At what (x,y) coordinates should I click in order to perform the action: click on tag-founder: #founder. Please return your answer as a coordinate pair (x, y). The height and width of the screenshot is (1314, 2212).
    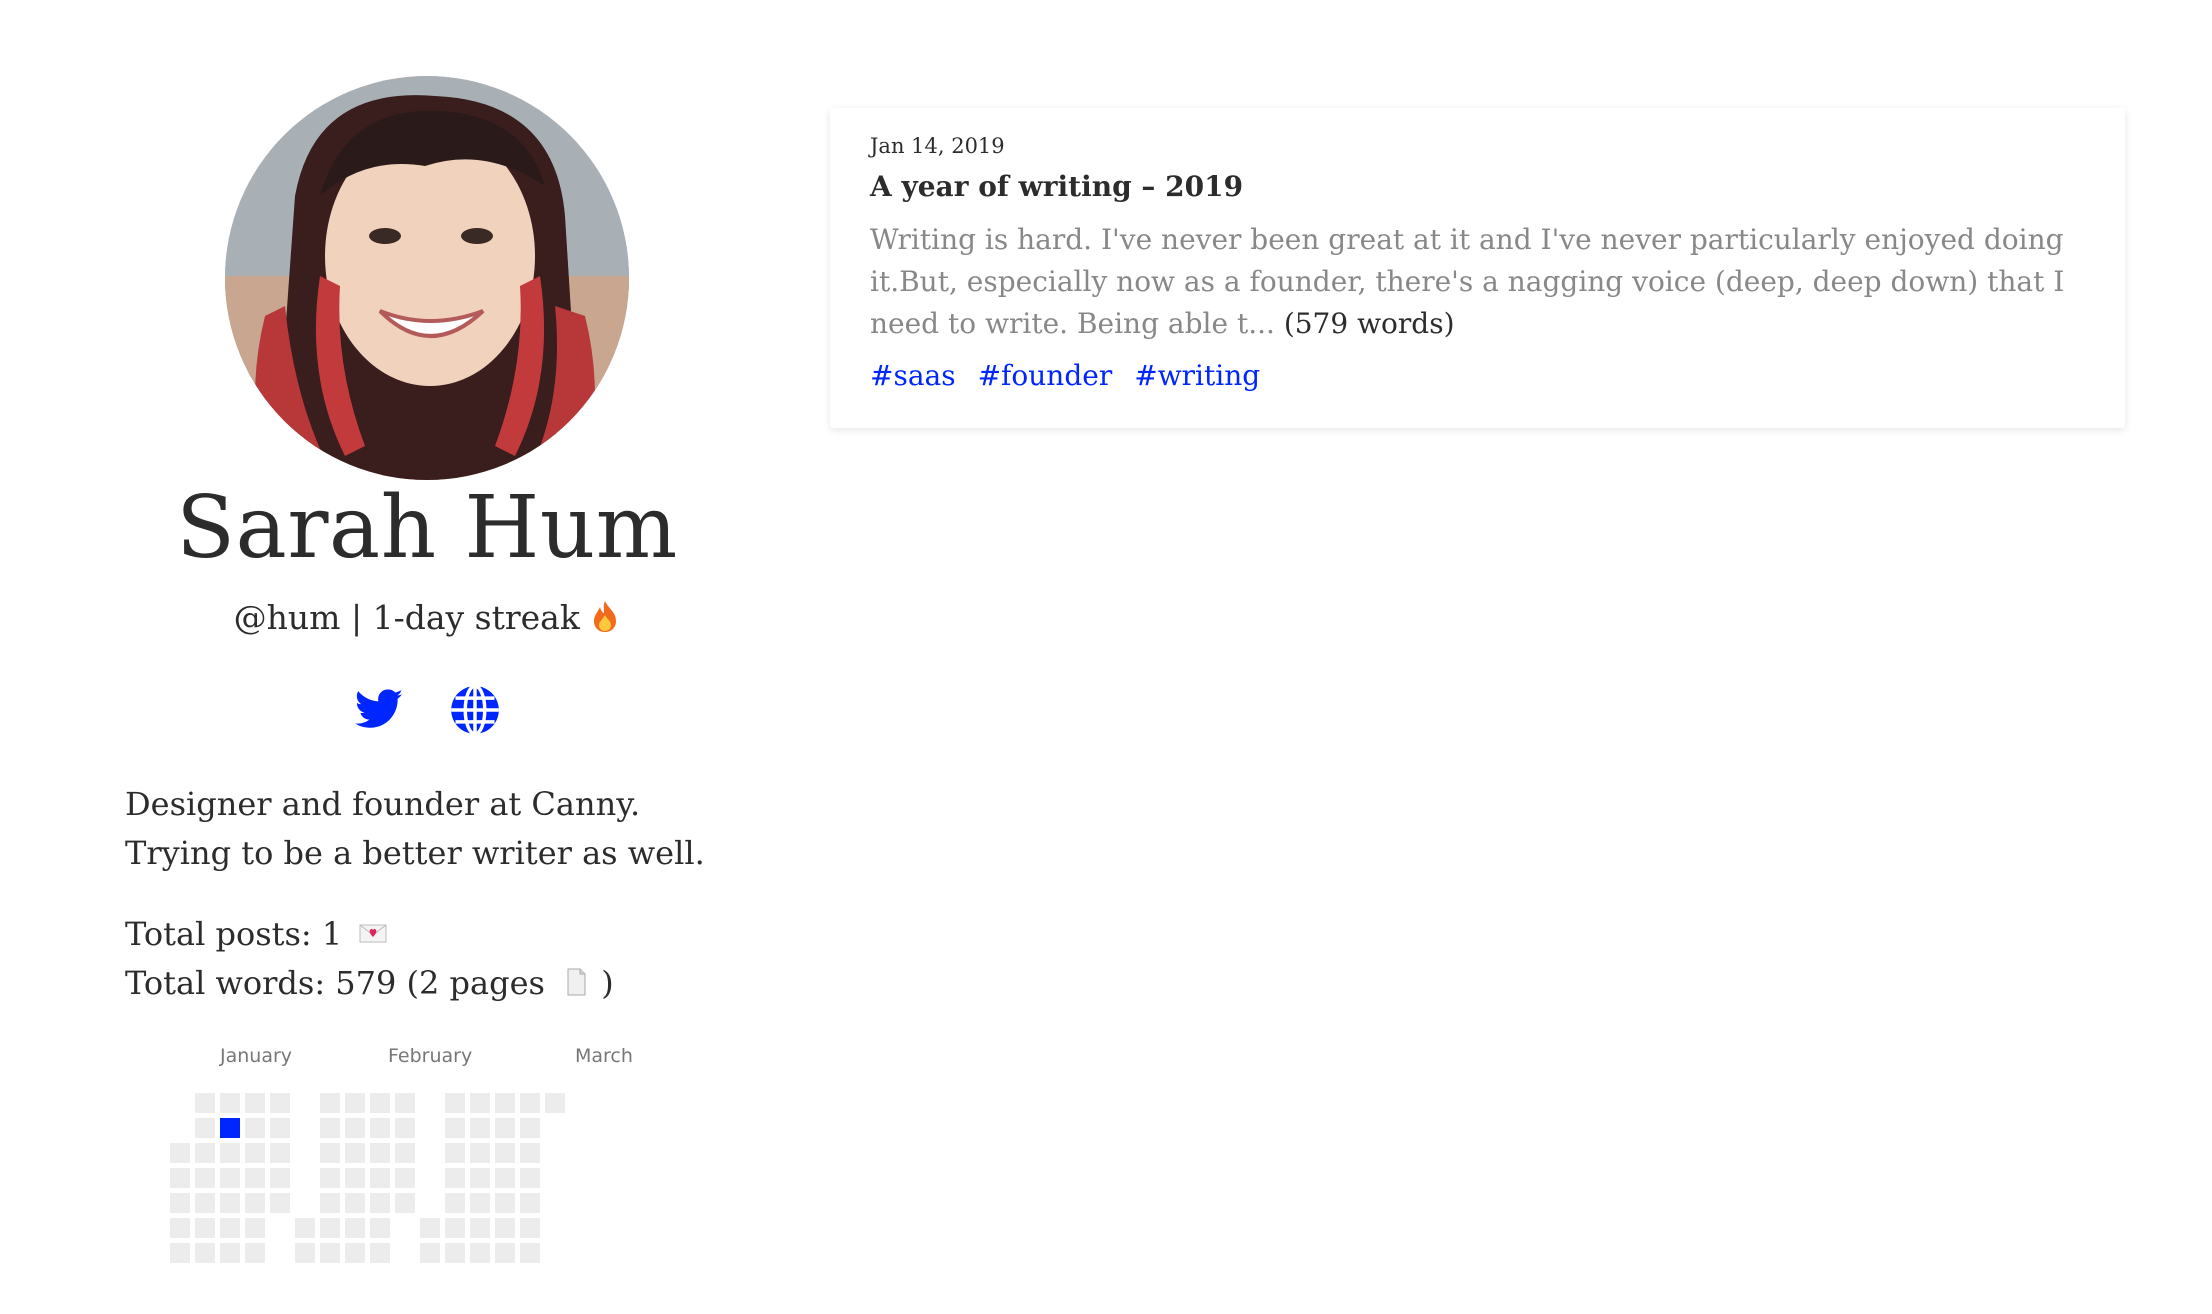
    Looking at the image, I should click on (1045, 375).